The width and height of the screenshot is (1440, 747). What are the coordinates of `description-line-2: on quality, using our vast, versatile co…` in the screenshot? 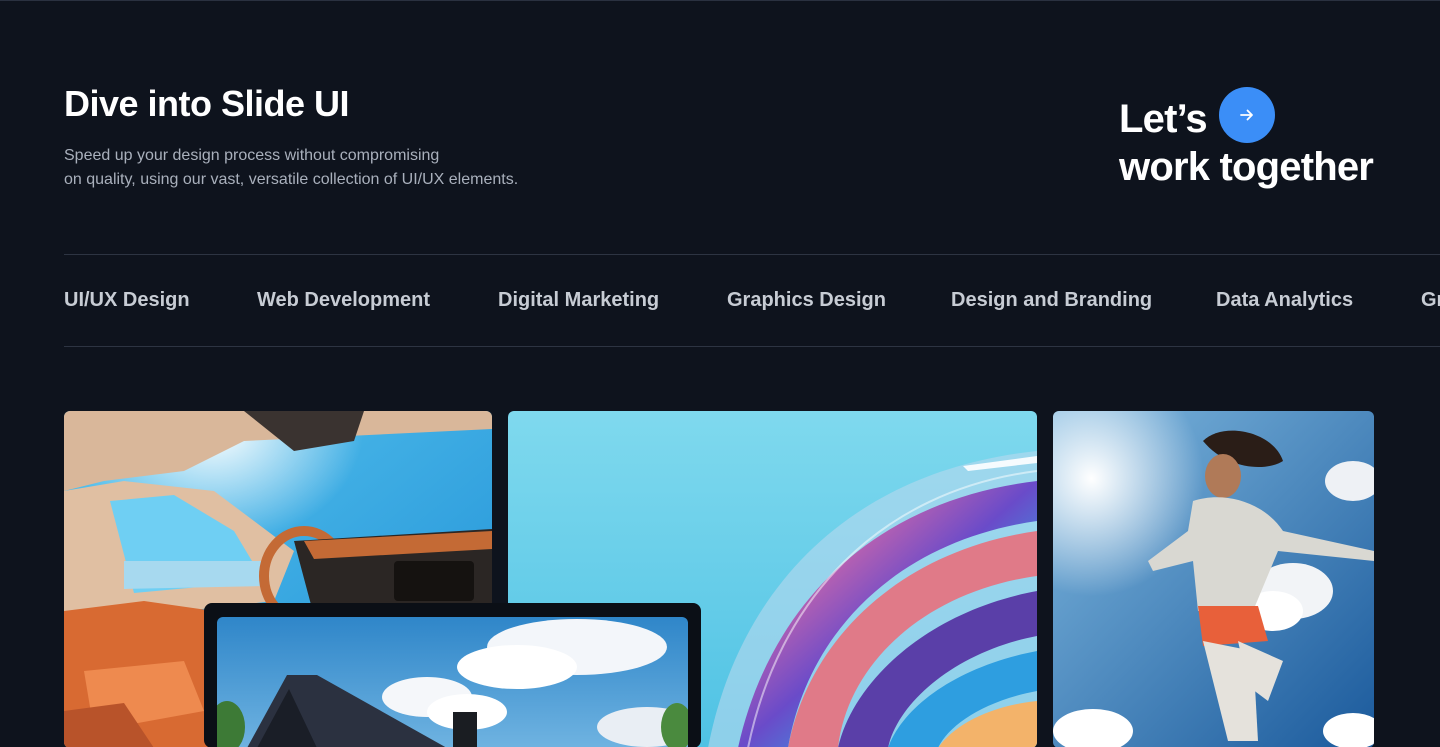 It's located at (291, 179).